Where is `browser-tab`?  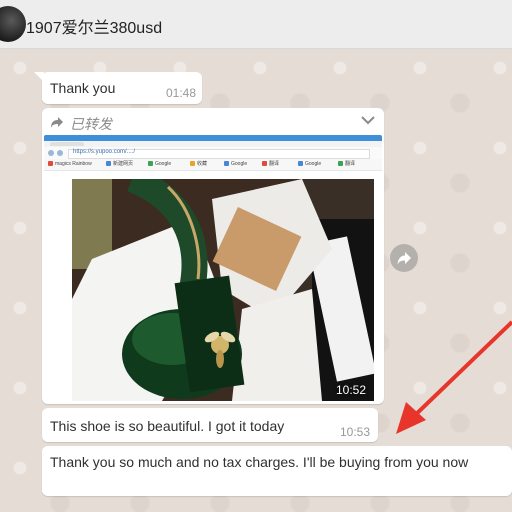 browser-tab is located at coordinates (67, 144).